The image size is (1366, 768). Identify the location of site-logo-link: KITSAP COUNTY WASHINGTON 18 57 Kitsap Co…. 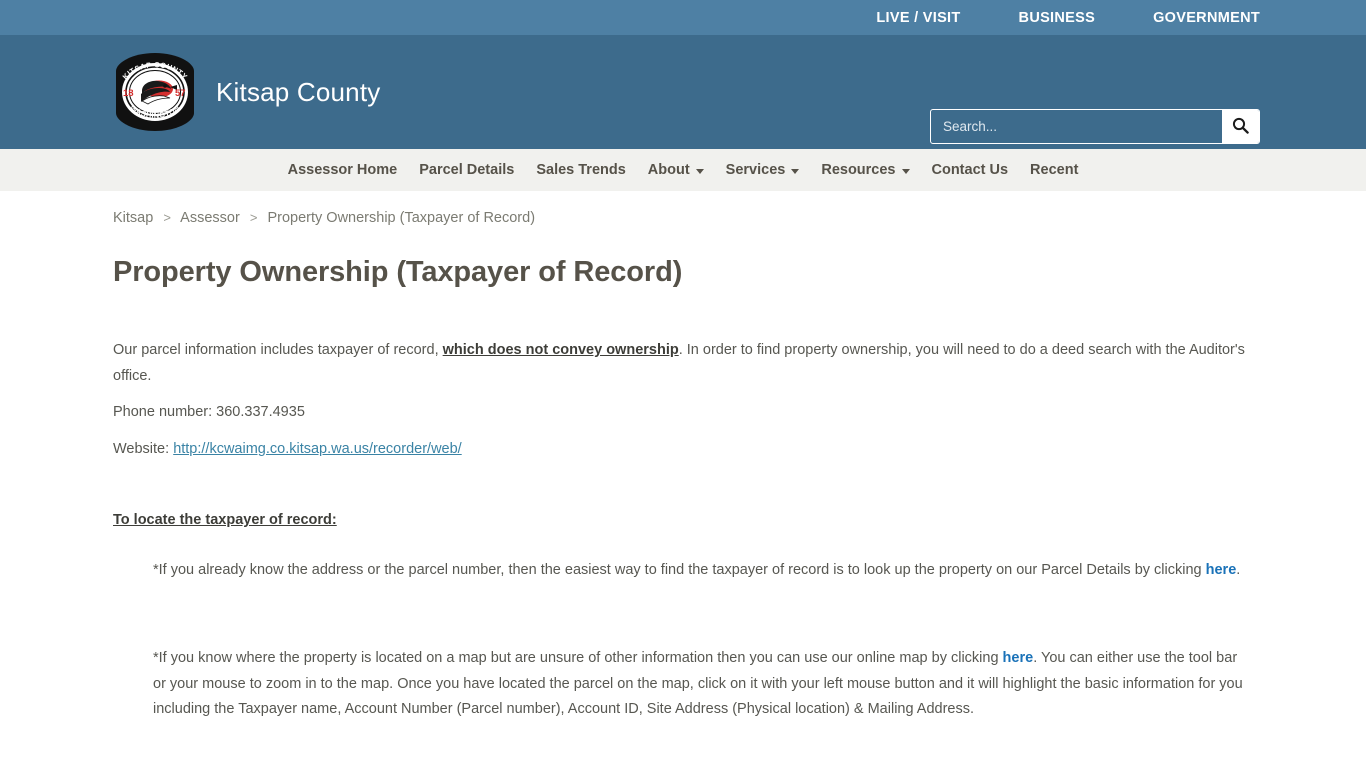
(246, 92).